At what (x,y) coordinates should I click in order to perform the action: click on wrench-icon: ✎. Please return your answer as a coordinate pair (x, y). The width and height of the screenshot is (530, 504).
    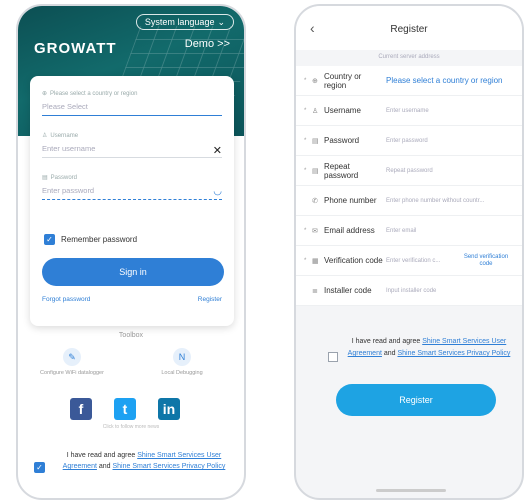
    Looking at the image, I should click on (72, 357).